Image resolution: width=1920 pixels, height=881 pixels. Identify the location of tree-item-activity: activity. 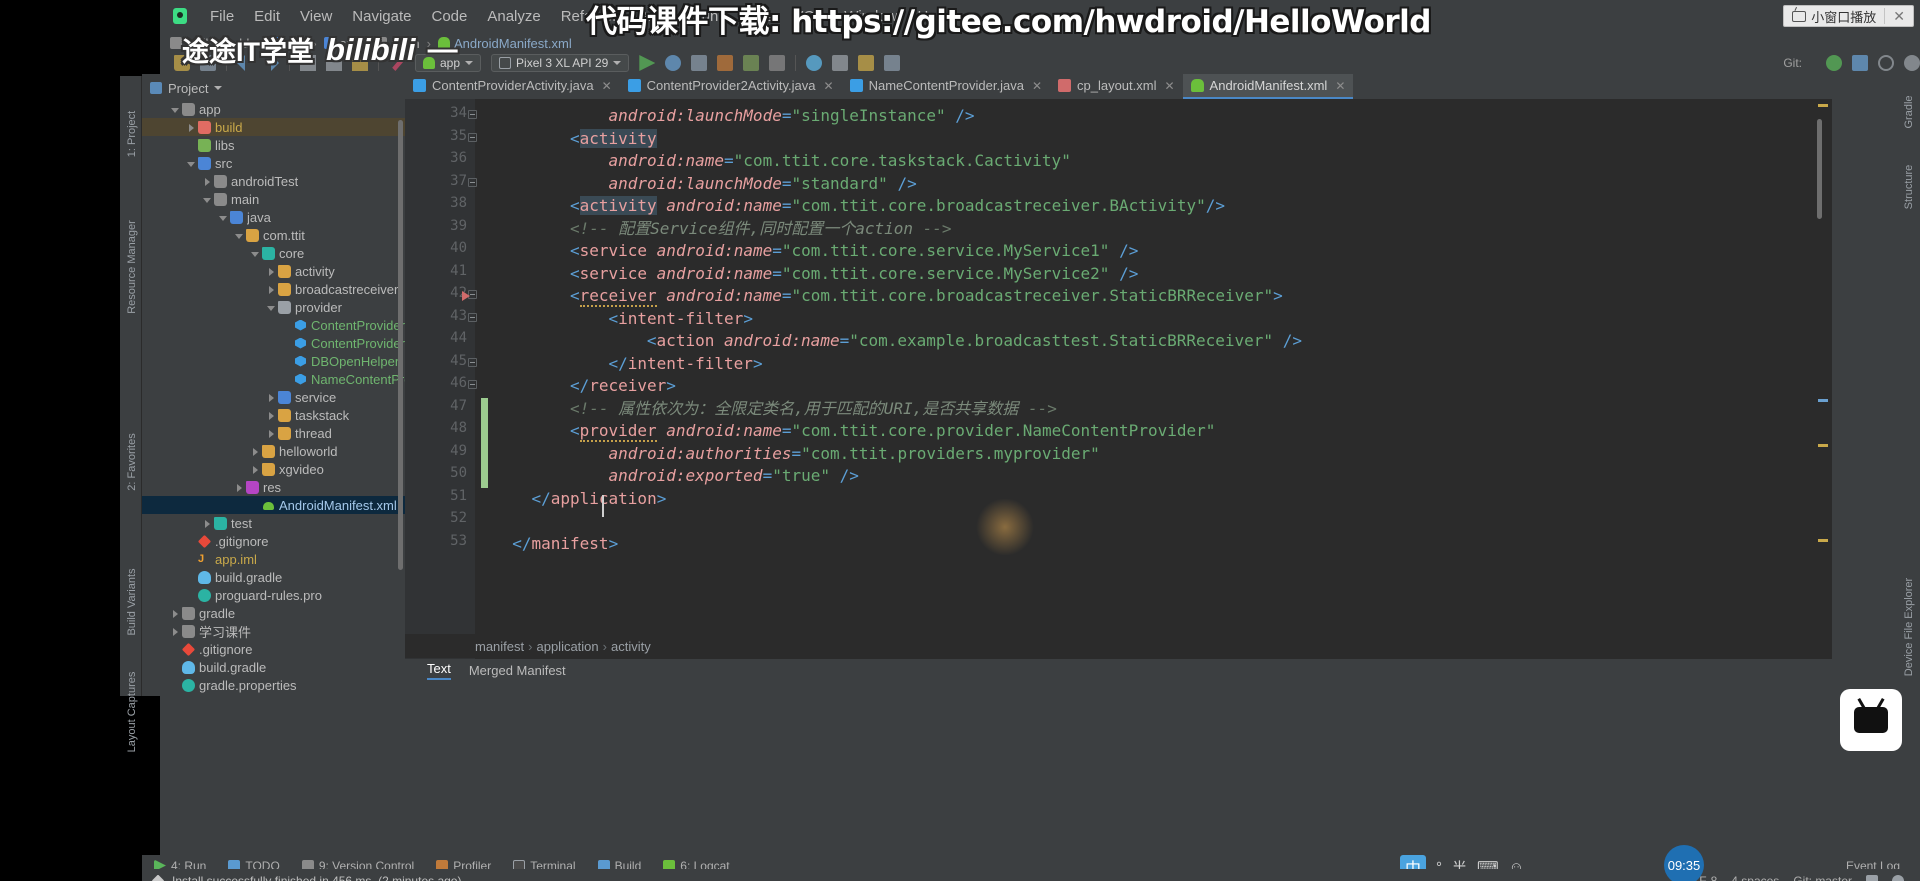
(273, 271).